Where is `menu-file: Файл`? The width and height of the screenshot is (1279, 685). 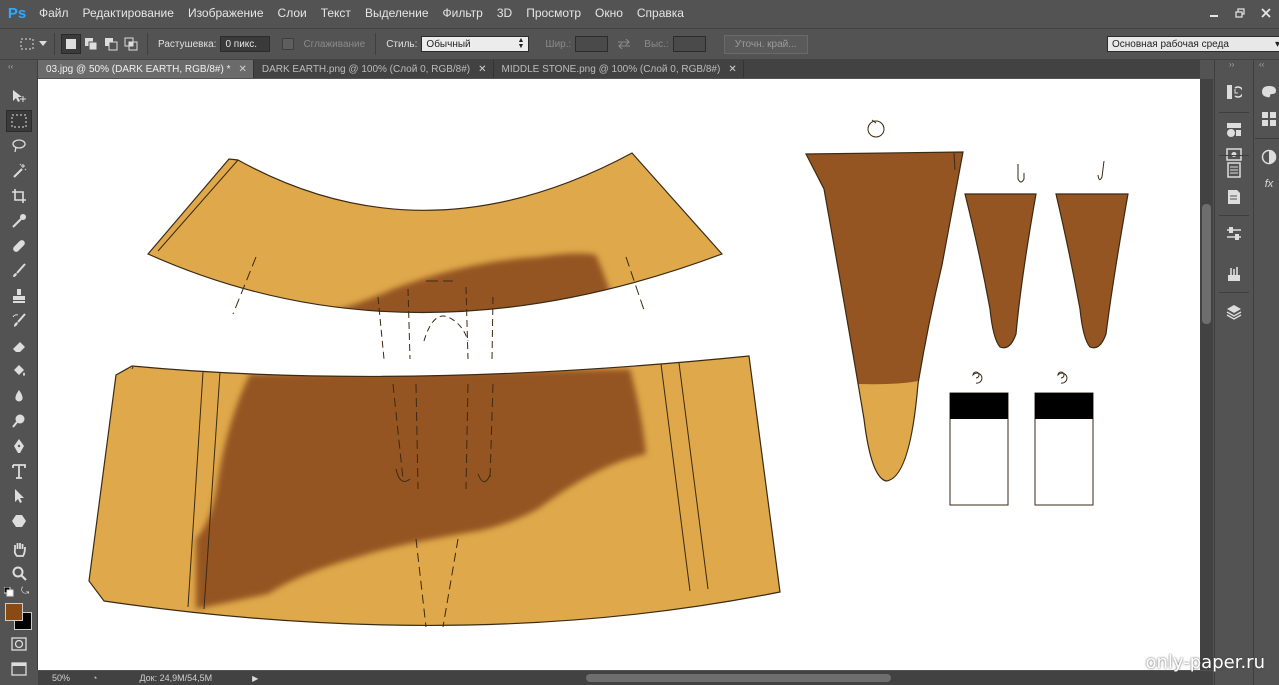 menu-file: Файл is located at coordinates (54, 13).